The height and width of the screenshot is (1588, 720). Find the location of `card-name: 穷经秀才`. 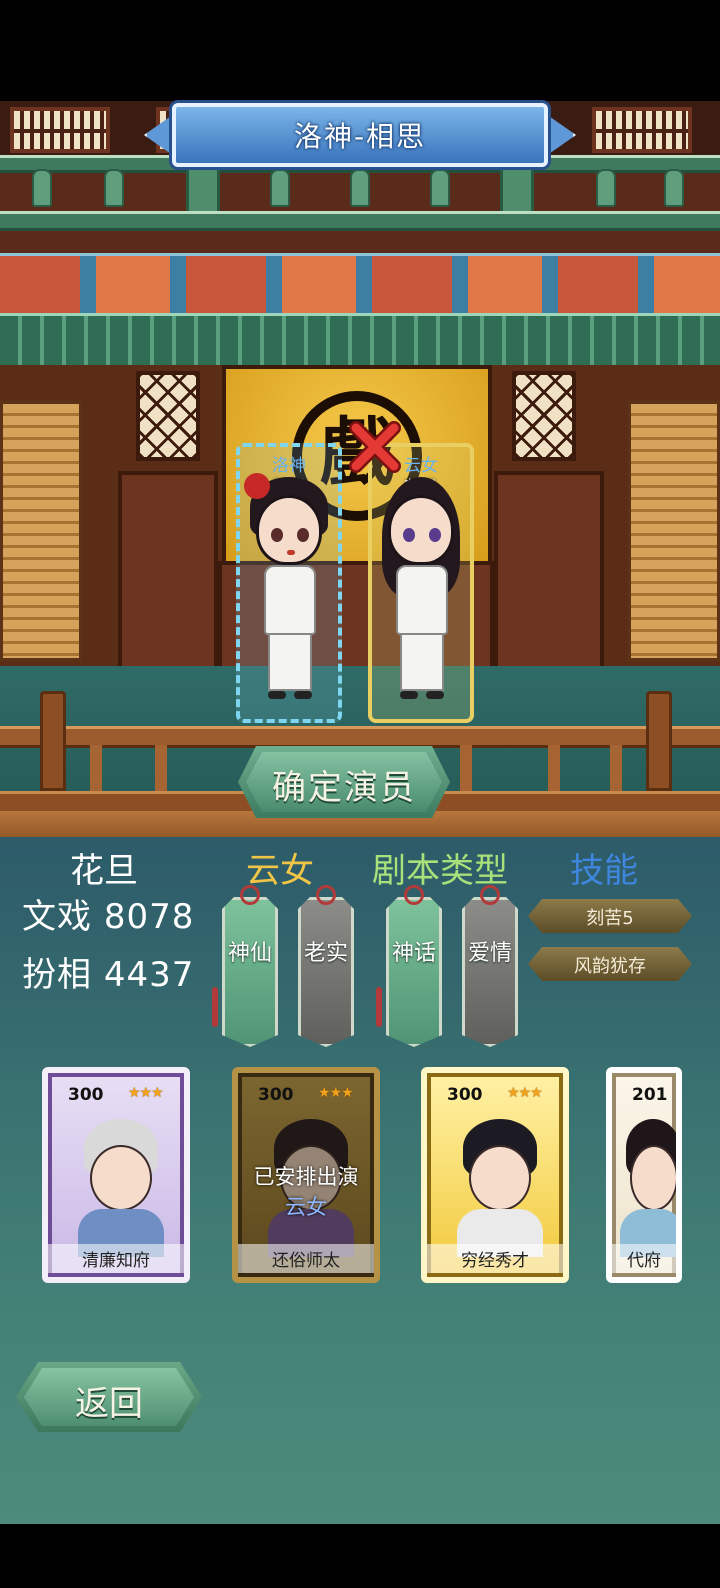

card-name: 穷经秀才 is located at coordinates (495, 1258).